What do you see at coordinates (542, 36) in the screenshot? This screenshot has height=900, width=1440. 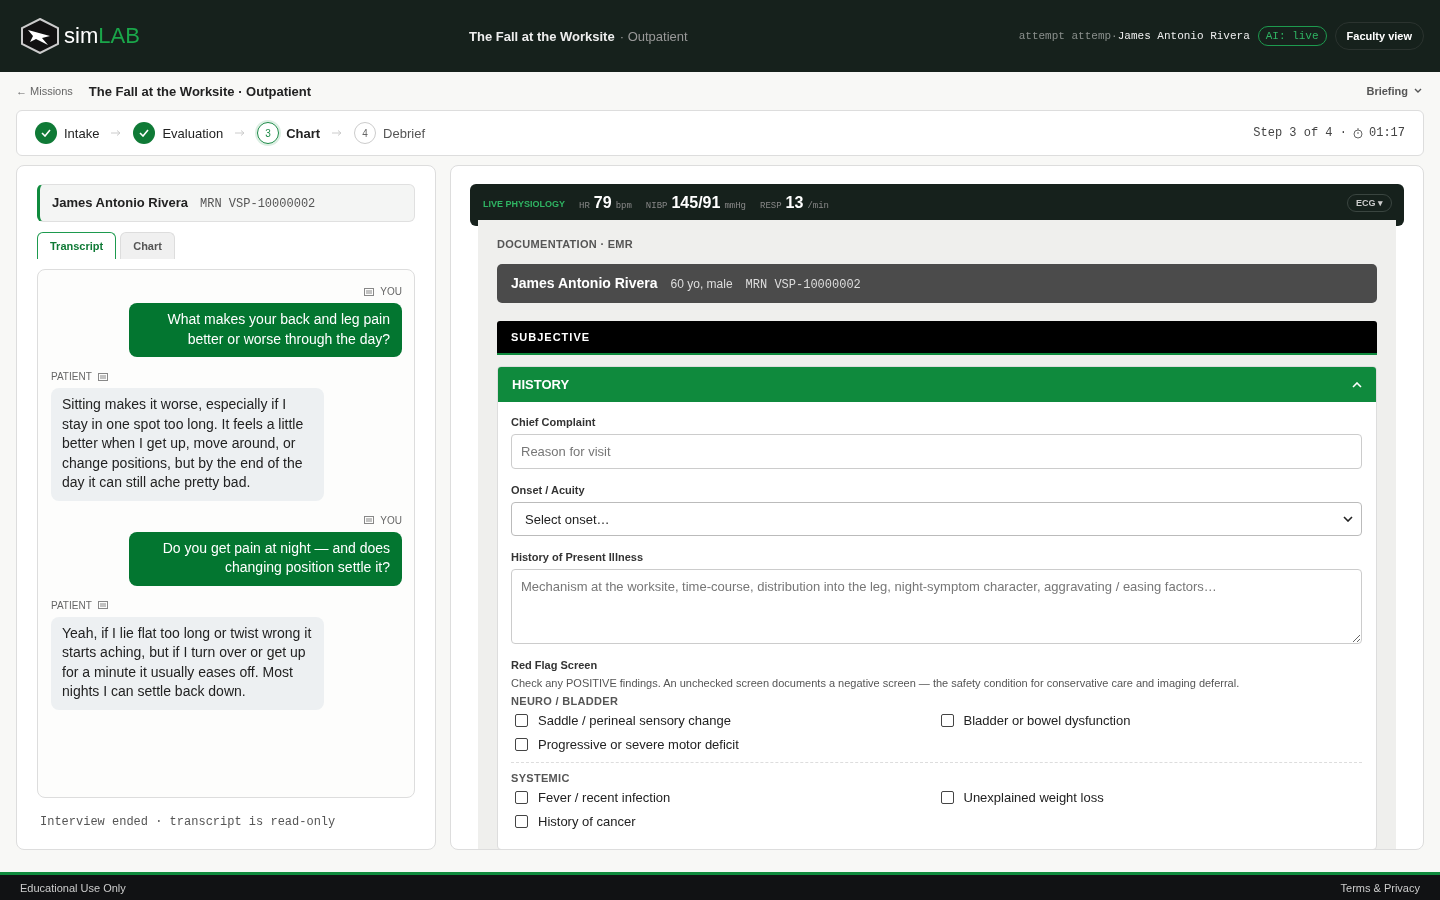 I see `case-title: The Fall at the Worksite` at bounding box center [542, 36].